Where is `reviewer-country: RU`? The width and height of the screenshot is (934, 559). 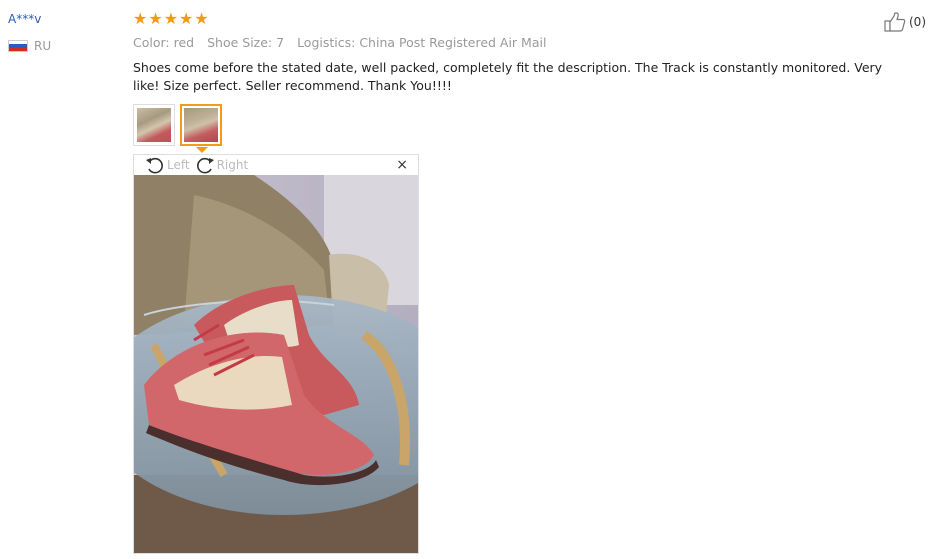 reviewer-country: RU is located at coordinates (29, 46).